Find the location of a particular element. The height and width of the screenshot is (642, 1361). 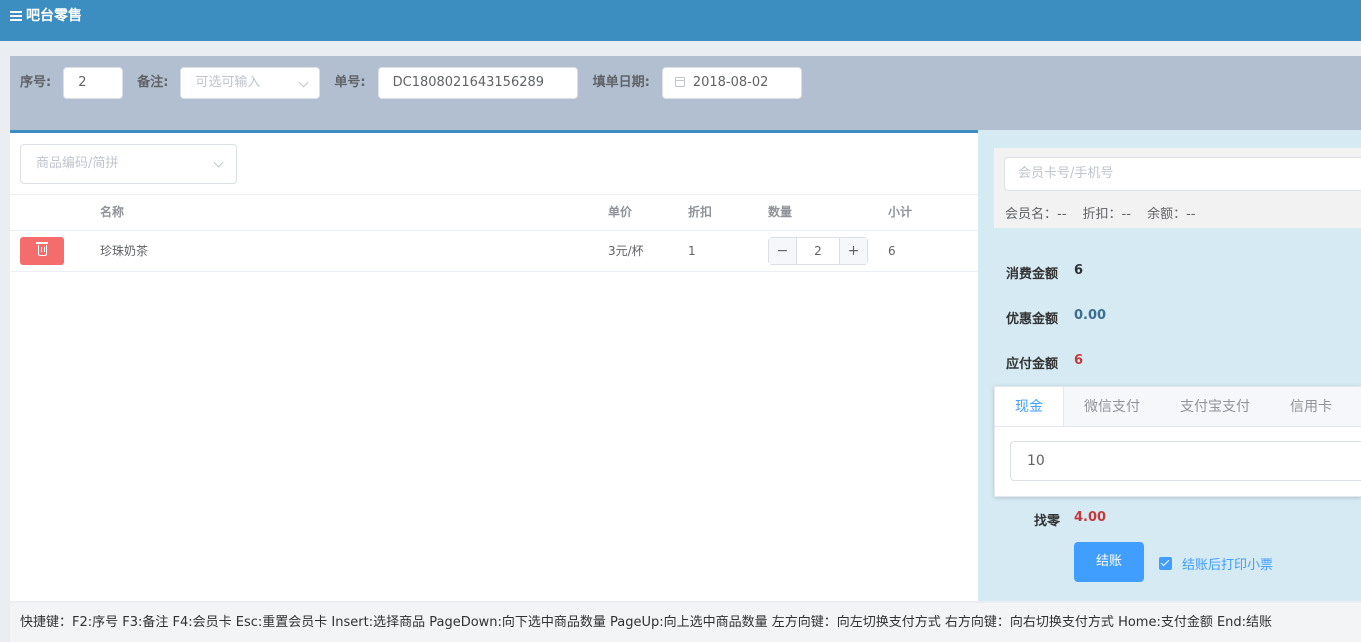

trash-icon is located at coordinates (42, 249).